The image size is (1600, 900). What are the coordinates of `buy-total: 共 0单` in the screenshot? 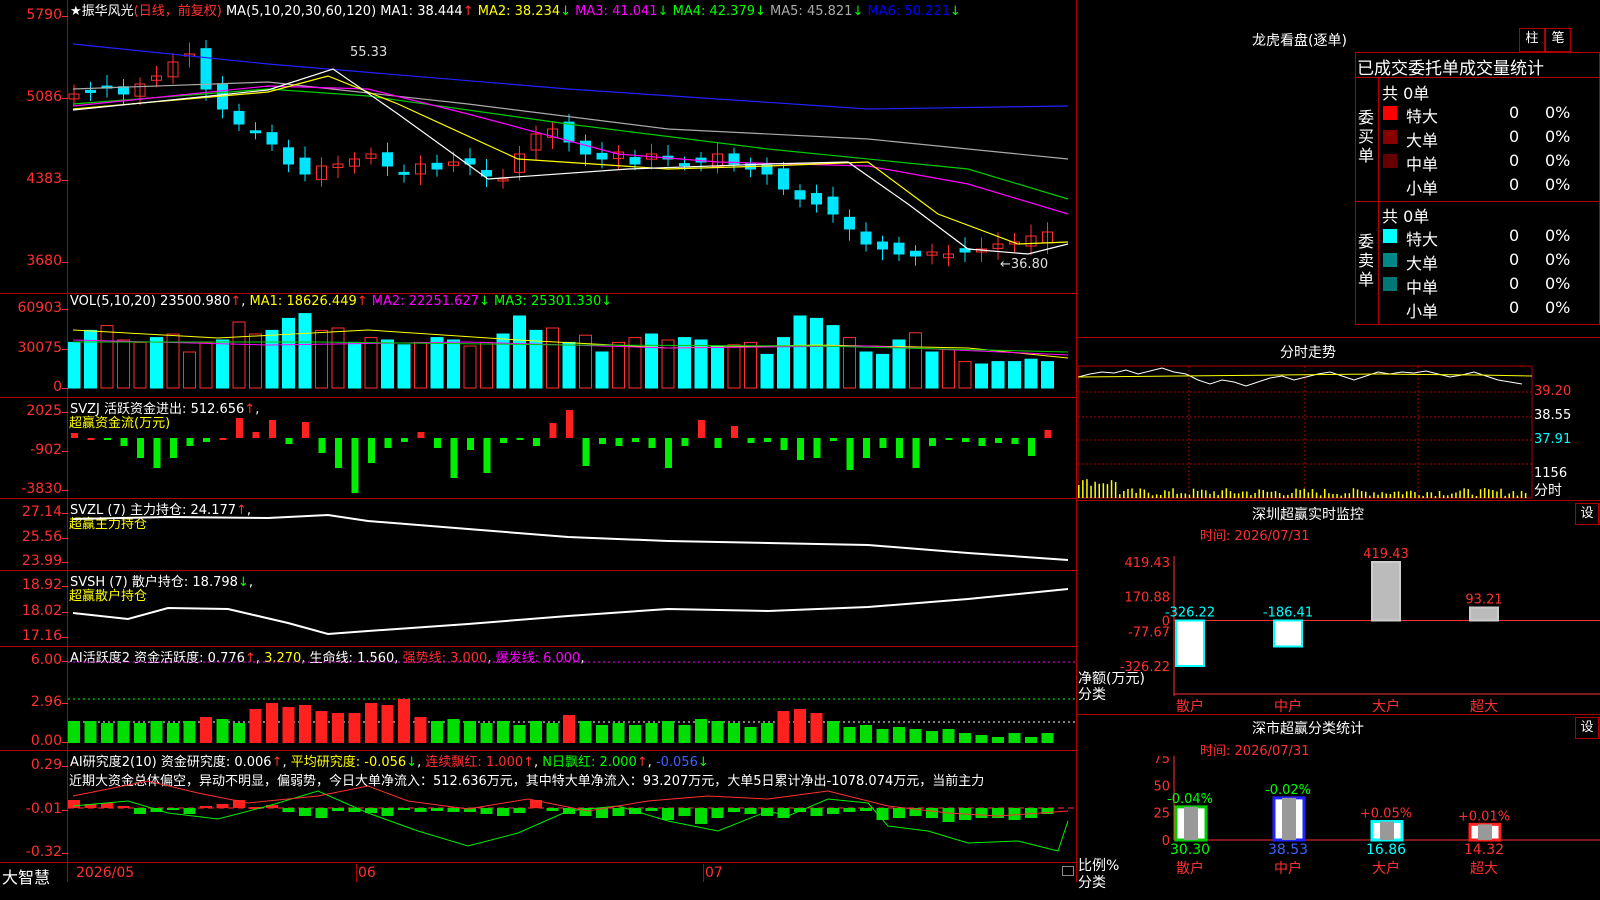 It's located at (1406, 93).